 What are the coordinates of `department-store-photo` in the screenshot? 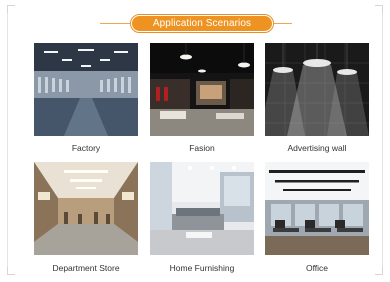 It's located at (86, 208).